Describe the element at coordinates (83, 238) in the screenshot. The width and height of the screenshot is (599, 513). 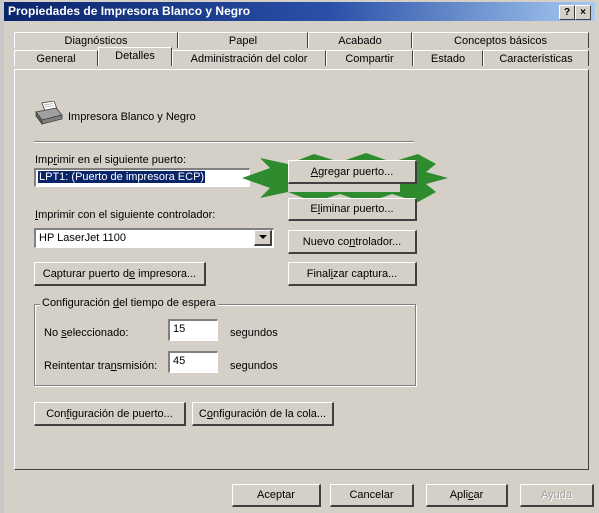
I see `driver-selected-value: HP LaserJet 1100` at that location.